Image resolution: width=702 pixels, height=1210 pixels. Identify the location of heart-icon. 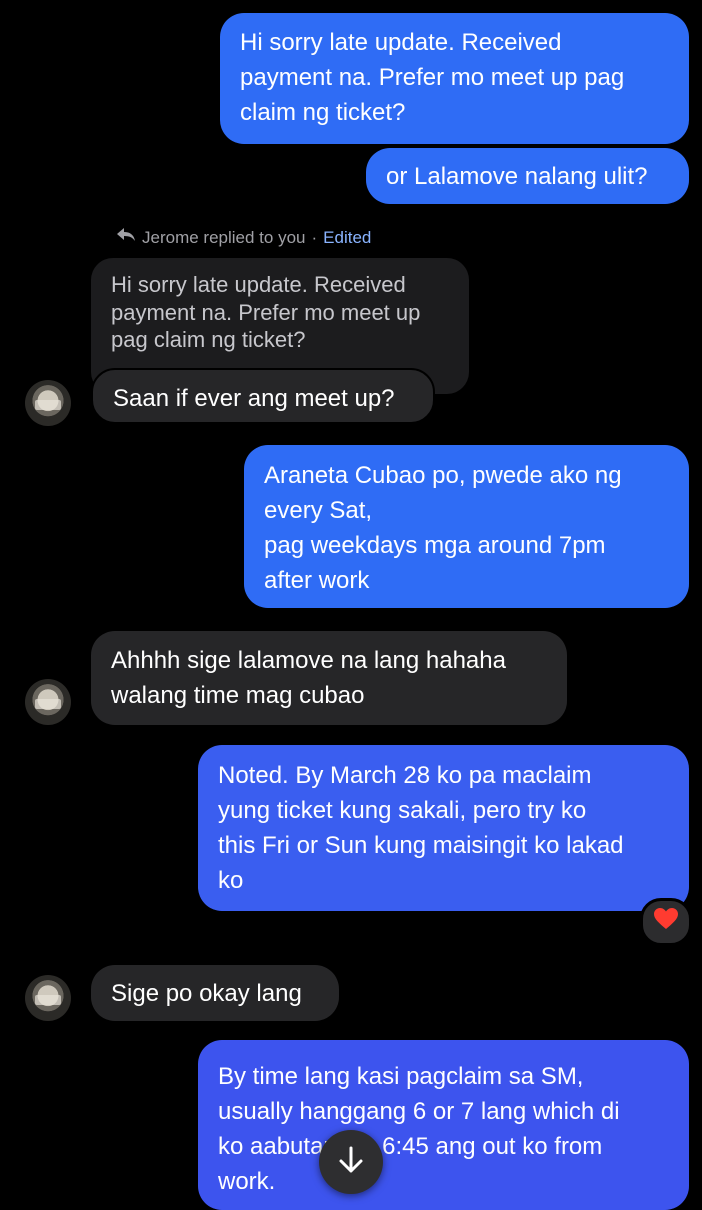
(666, 922).